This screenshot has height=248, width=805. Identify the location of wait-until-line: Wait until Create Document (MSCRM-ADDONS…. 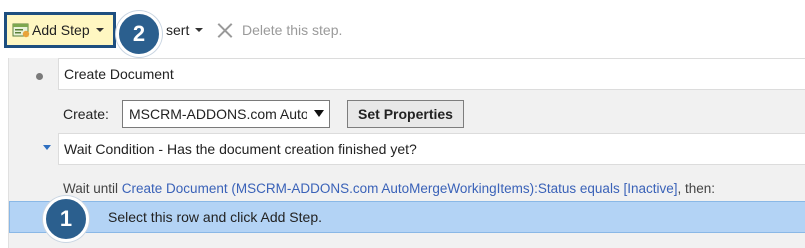
(389, 188).